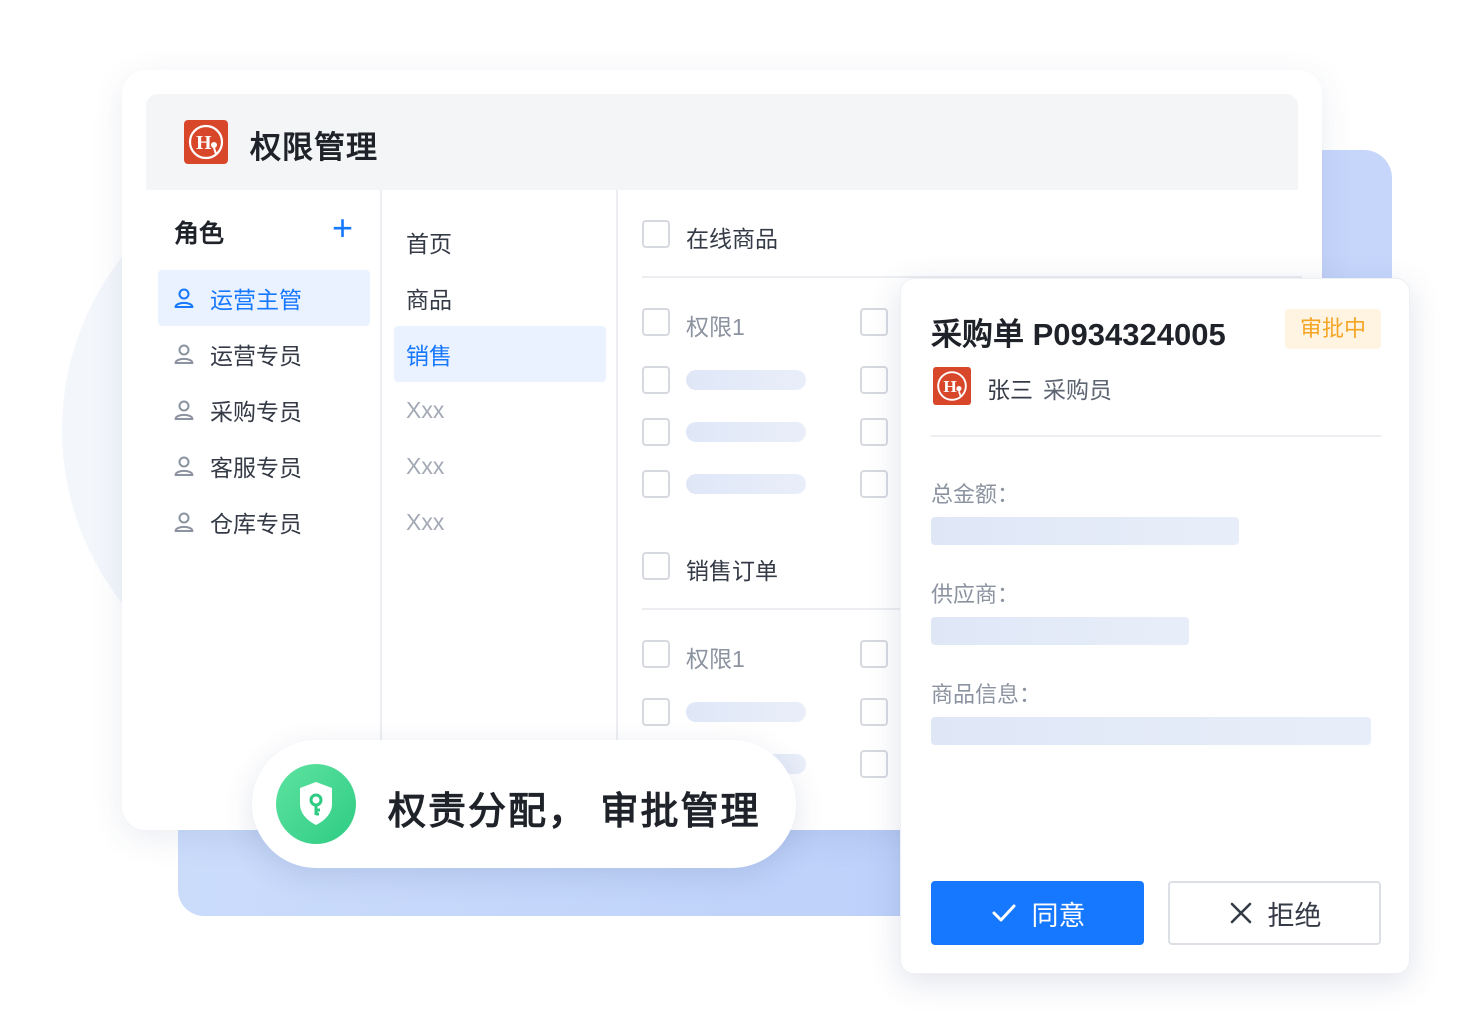  What do you see at coordinates (1151, 731) in the screenshot?
I see `product-info-value` at bounding box center [1151, 731].